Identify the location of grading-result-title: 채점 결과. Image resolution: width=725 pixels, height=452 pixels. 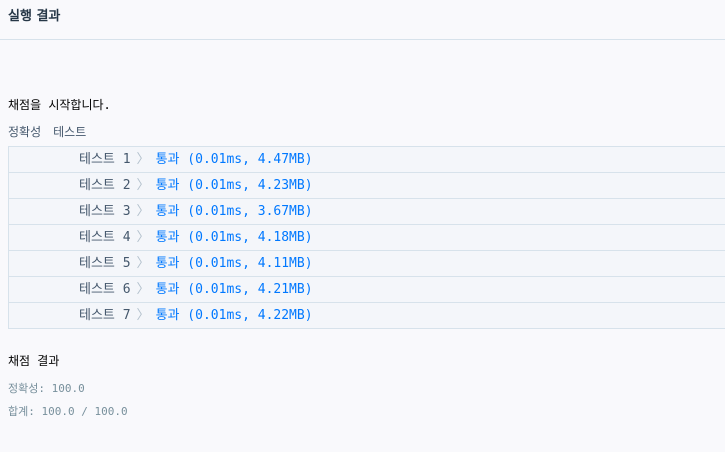
(34, 361).